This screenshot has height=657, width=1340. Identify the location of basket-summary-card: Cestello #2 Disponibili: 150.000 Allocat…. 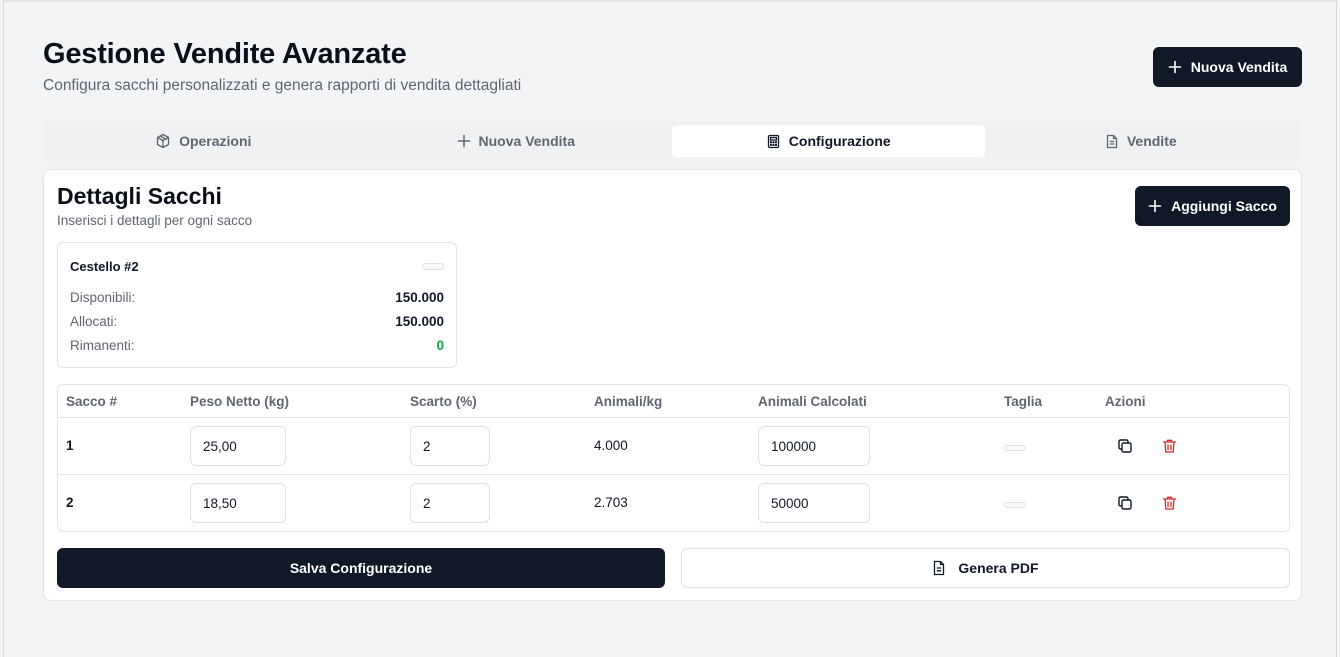
(257, 305).